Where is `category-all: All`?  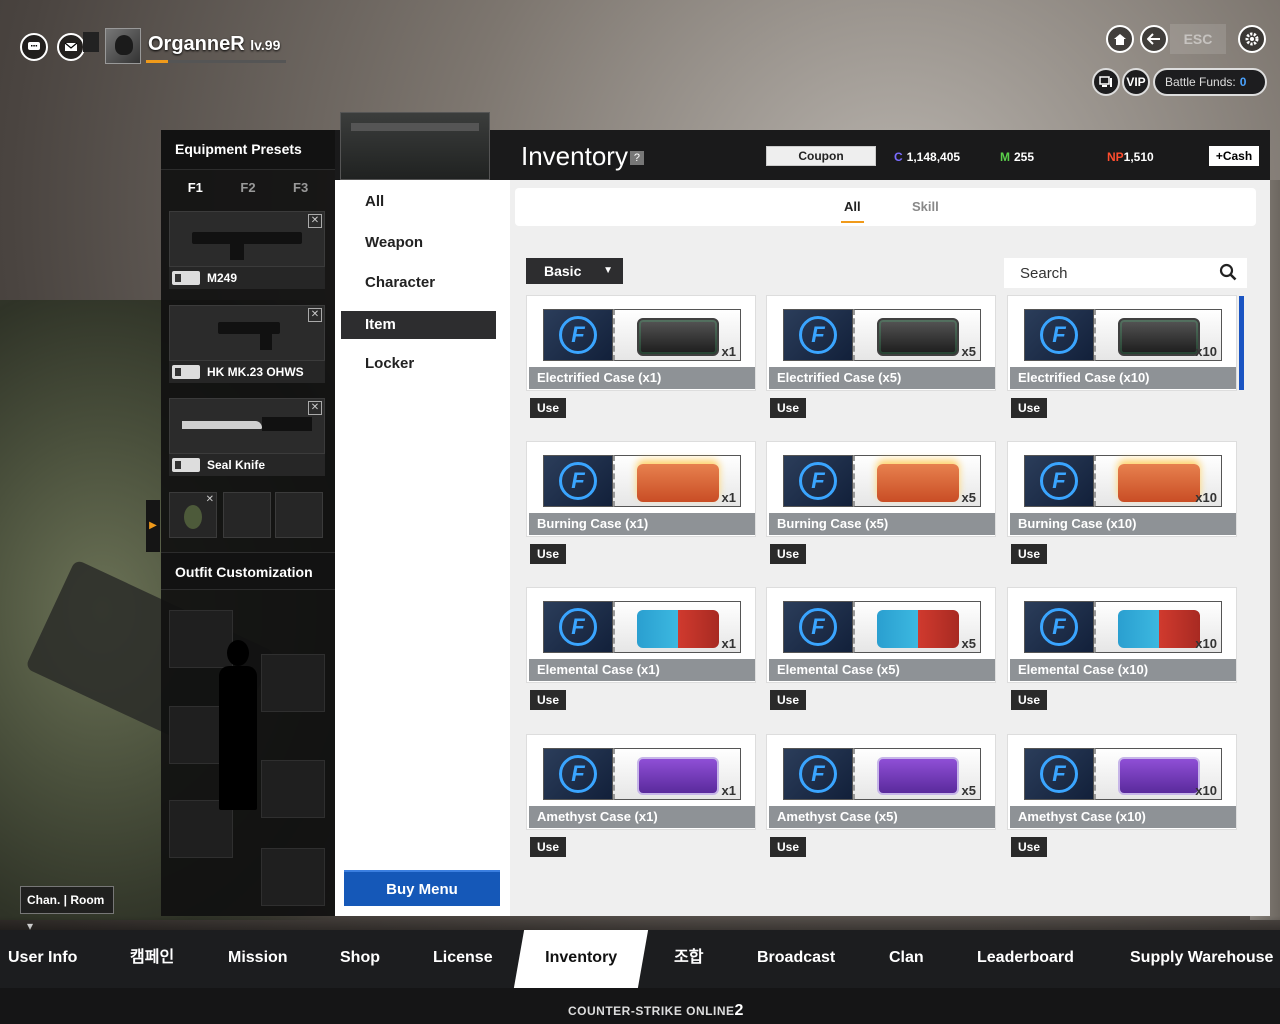 category-all: All is located at coordinates (418, 202).